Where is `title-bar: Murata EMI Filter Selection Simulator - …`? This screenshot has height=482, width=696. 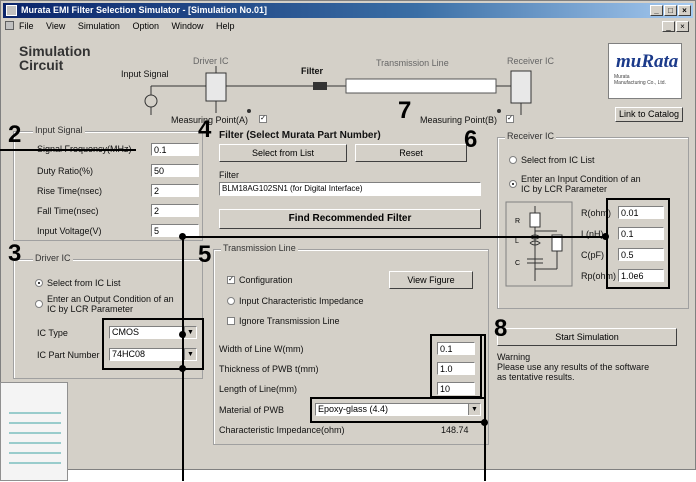
title-bar: Murata EMI Filter Selection Simulator - … is located at coordinates (348, 10).